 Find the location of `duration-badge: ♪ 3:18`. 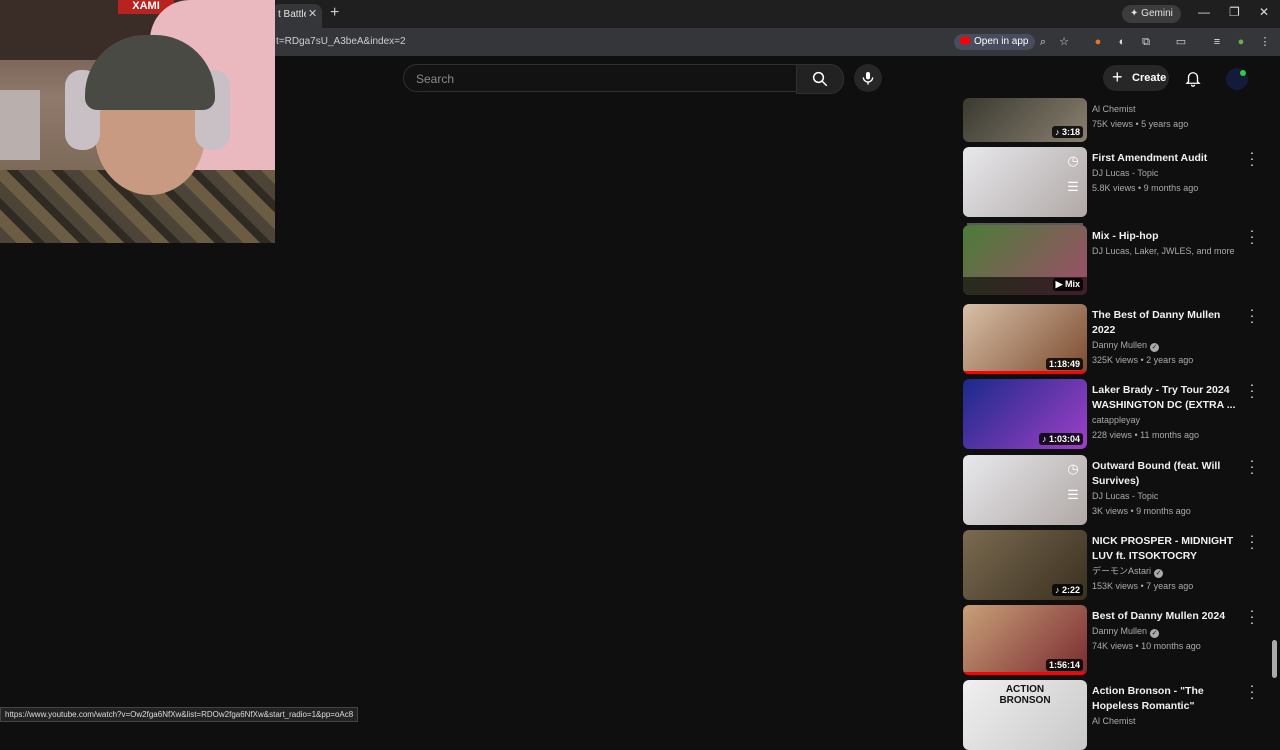

duration-badge: ♪ 3:18 is located at coordinates (1067, 132).